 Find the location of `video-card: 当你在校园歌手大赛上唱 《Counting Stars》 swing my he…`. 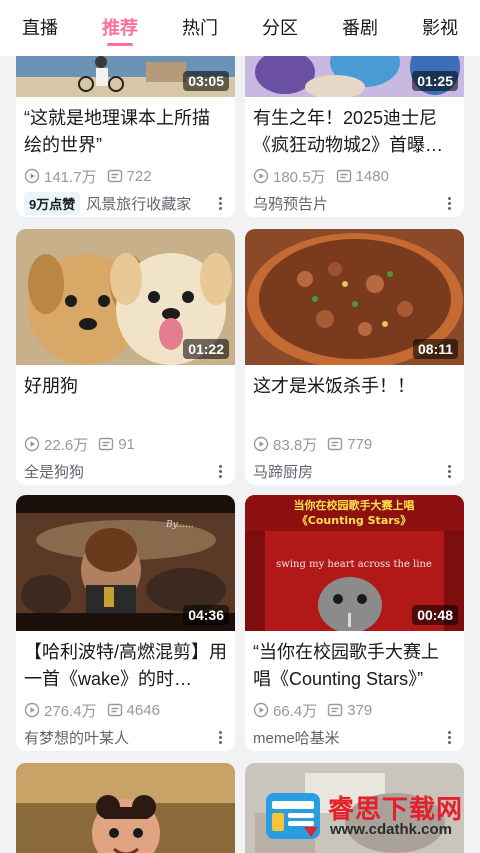

video-card: 当你在校园歌手大赛上唱 《Counting Stars》 swing my he… is located at coordinates (354, 623).